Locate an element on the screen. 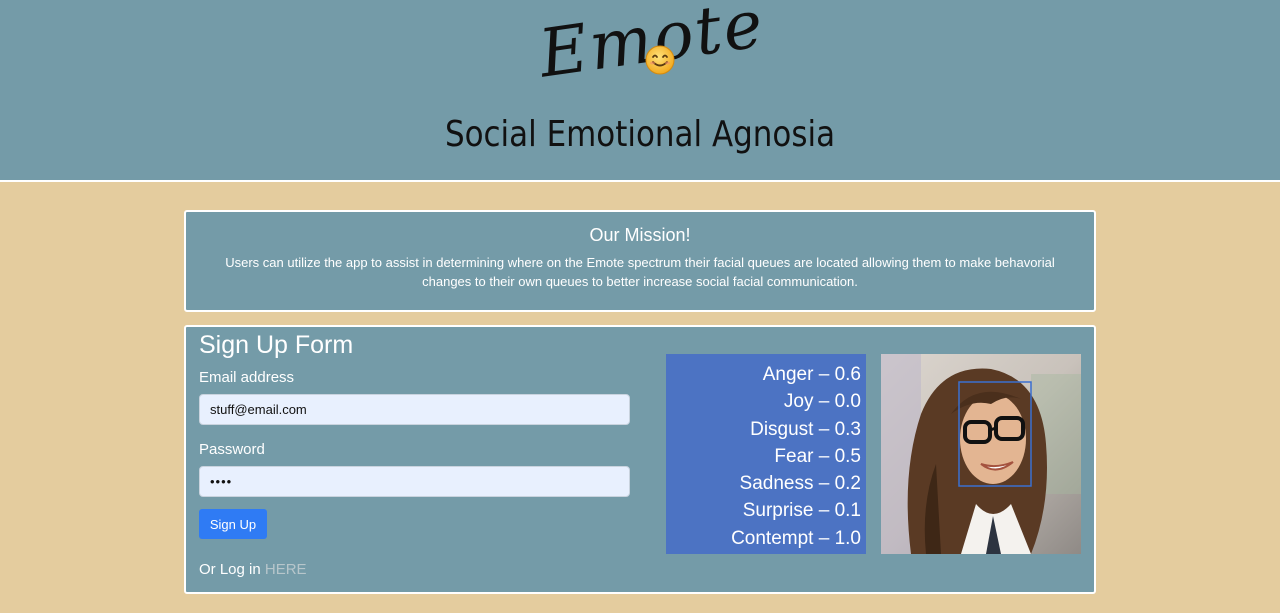  login-prefix: Or Log in is located at coordinates (230, 569).